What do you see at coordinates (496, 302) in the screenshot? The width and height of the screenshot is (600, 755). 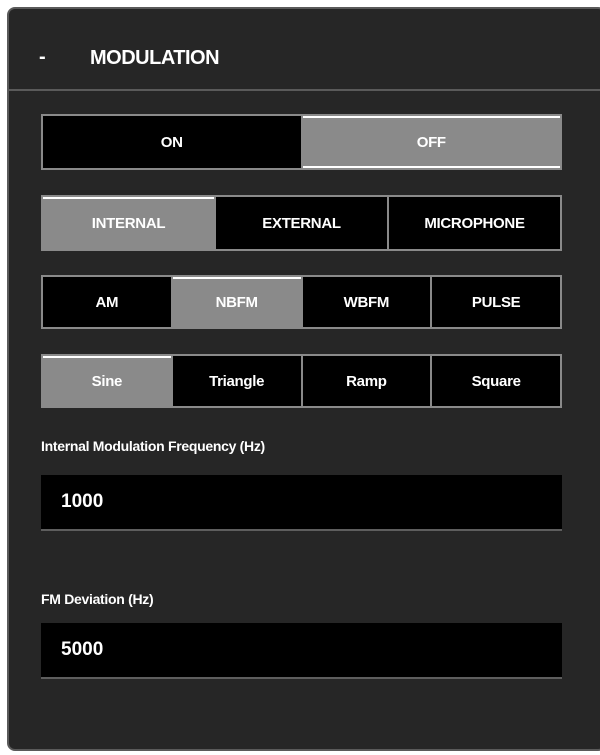 I see `type-pulse-button: PULSE` at bounding box center [496, 302].